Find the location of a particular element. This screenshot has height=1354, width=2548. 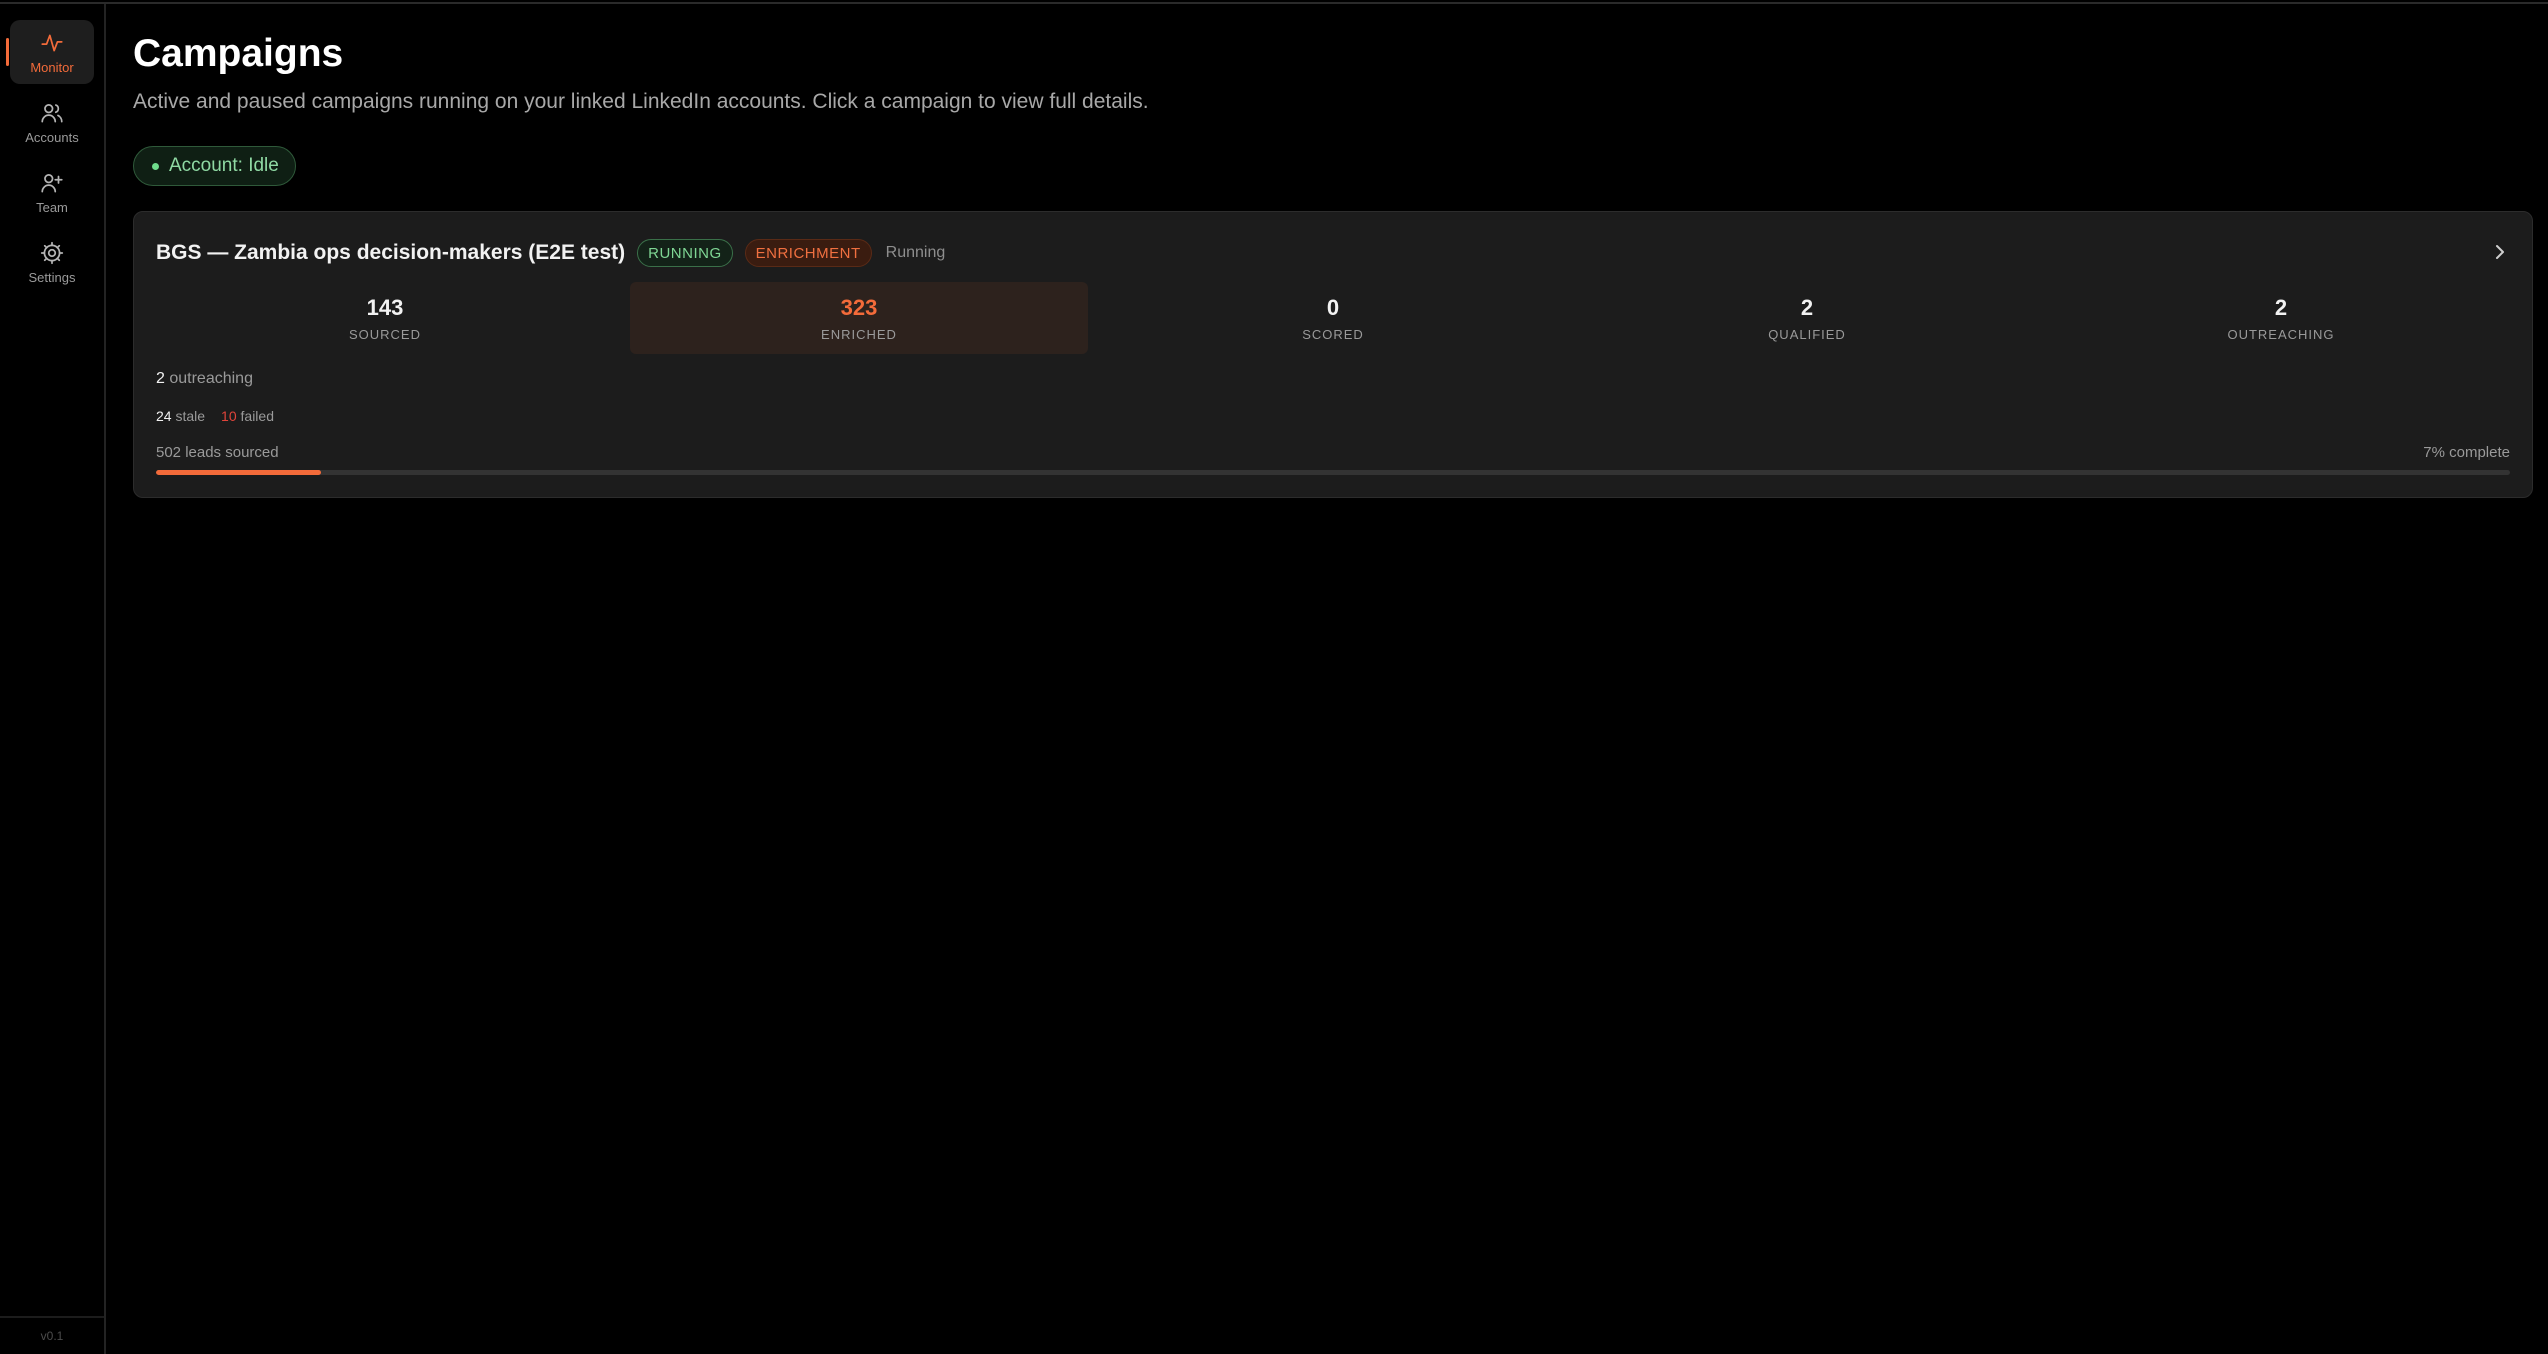

stale-label: stale is located at coordinates (188, 416).